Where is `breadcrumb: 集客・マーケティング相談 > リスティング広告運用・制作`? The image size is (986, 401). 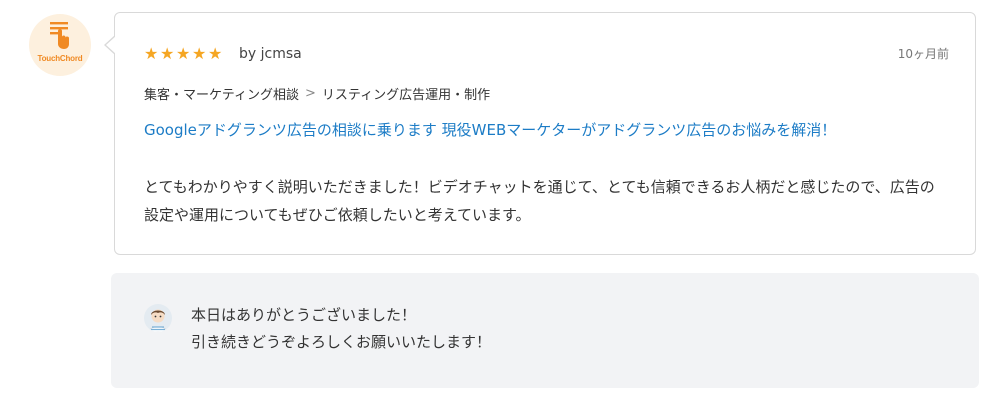
breadcrumb: 集客・マーケティング相談 > リスティング広告運用・制作 is located at coordinates (317, 93).